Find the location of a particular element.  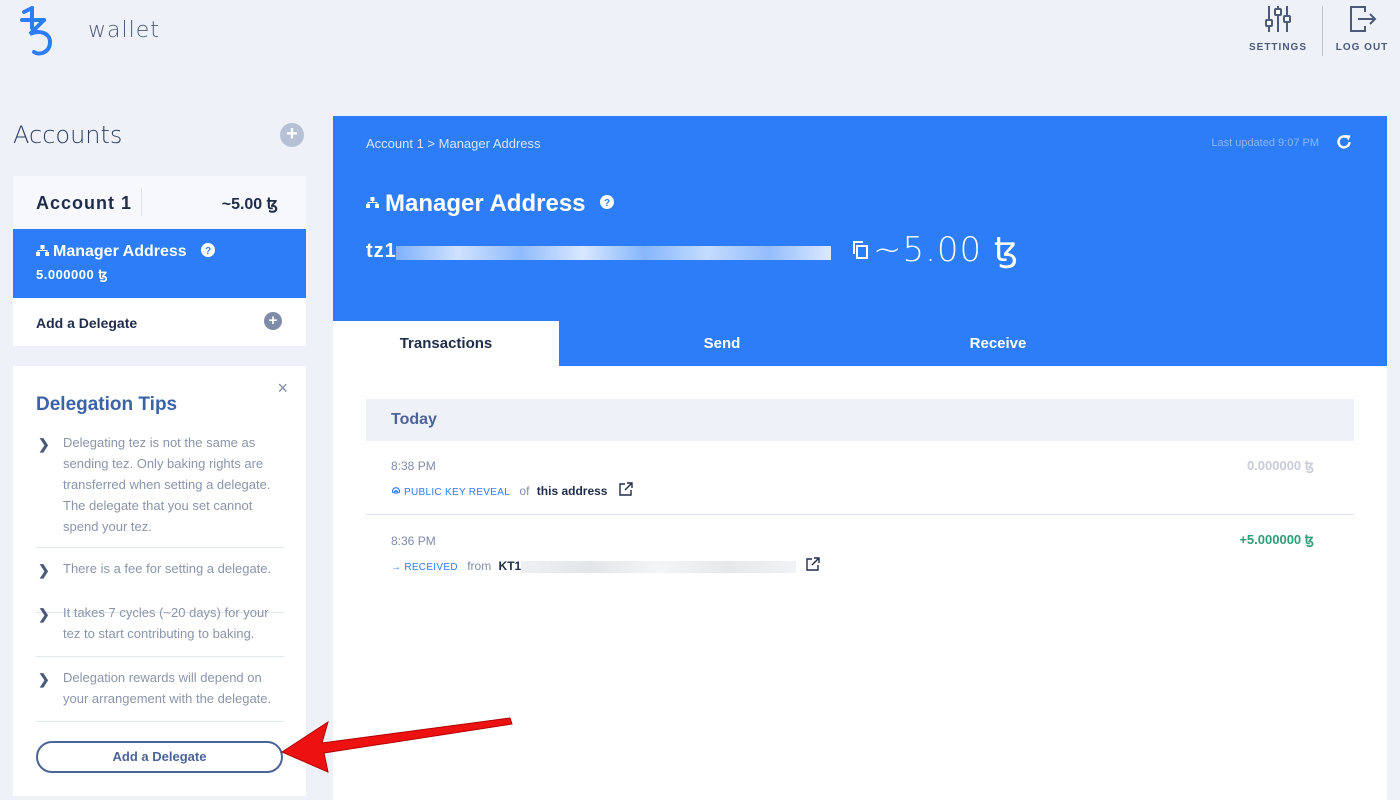

tip-text: There is a fee for setting a delegate. is located at coordinates (167, 568).